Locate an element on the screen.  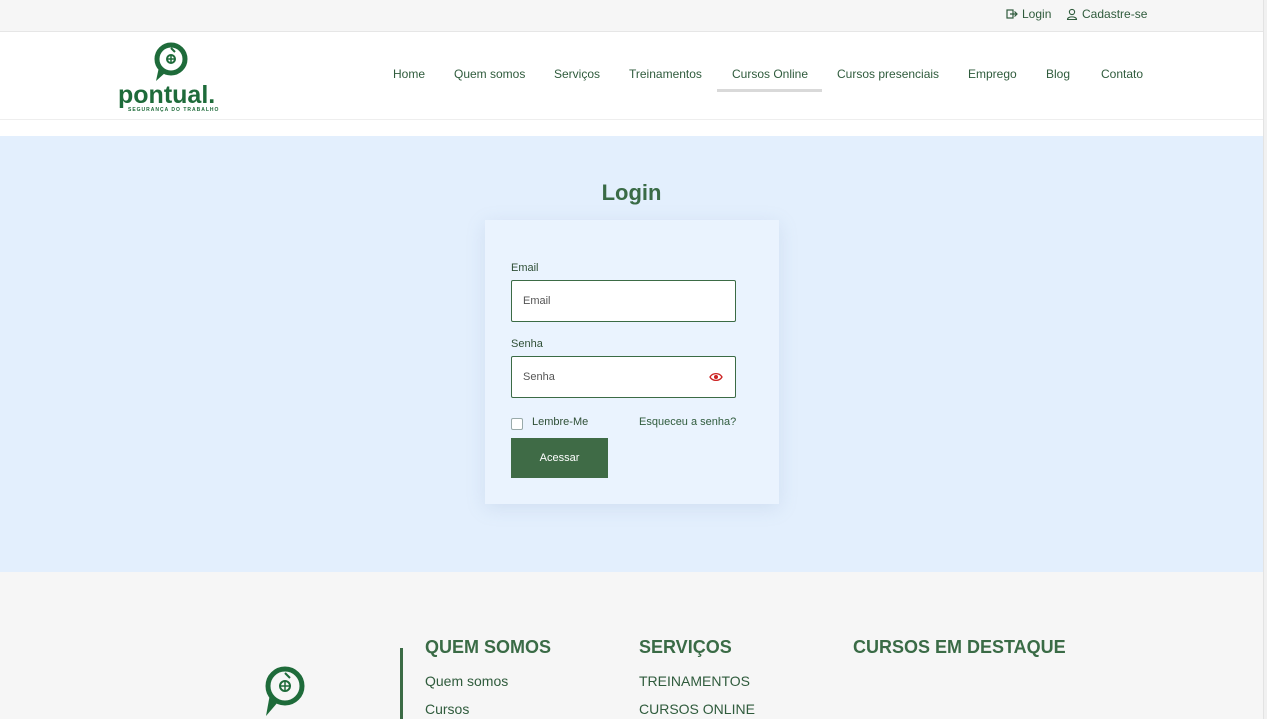
nav-treinamentos: Treinamentos is located at coordinates (665, 74).